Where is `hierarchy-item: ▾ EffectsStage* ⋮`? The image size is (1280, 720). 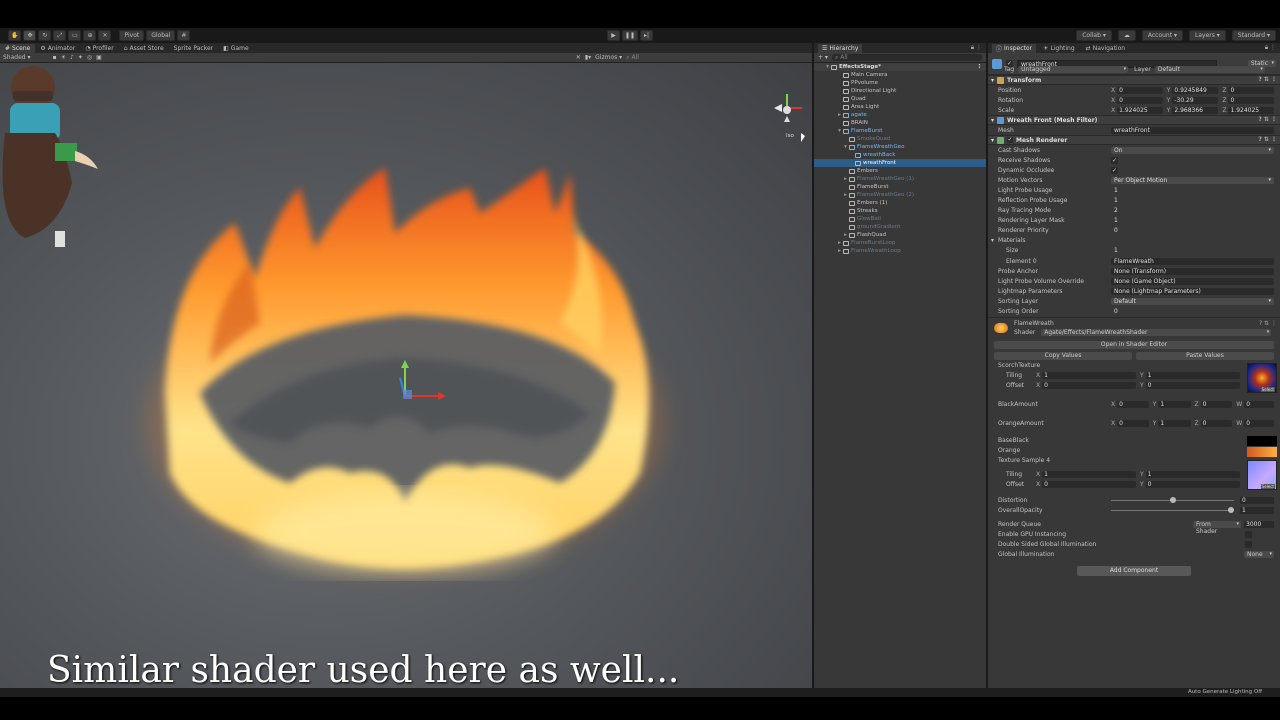 hierarchy-item: ▾ EffectsStage* ⋮ is located at coordinates (900, 67).